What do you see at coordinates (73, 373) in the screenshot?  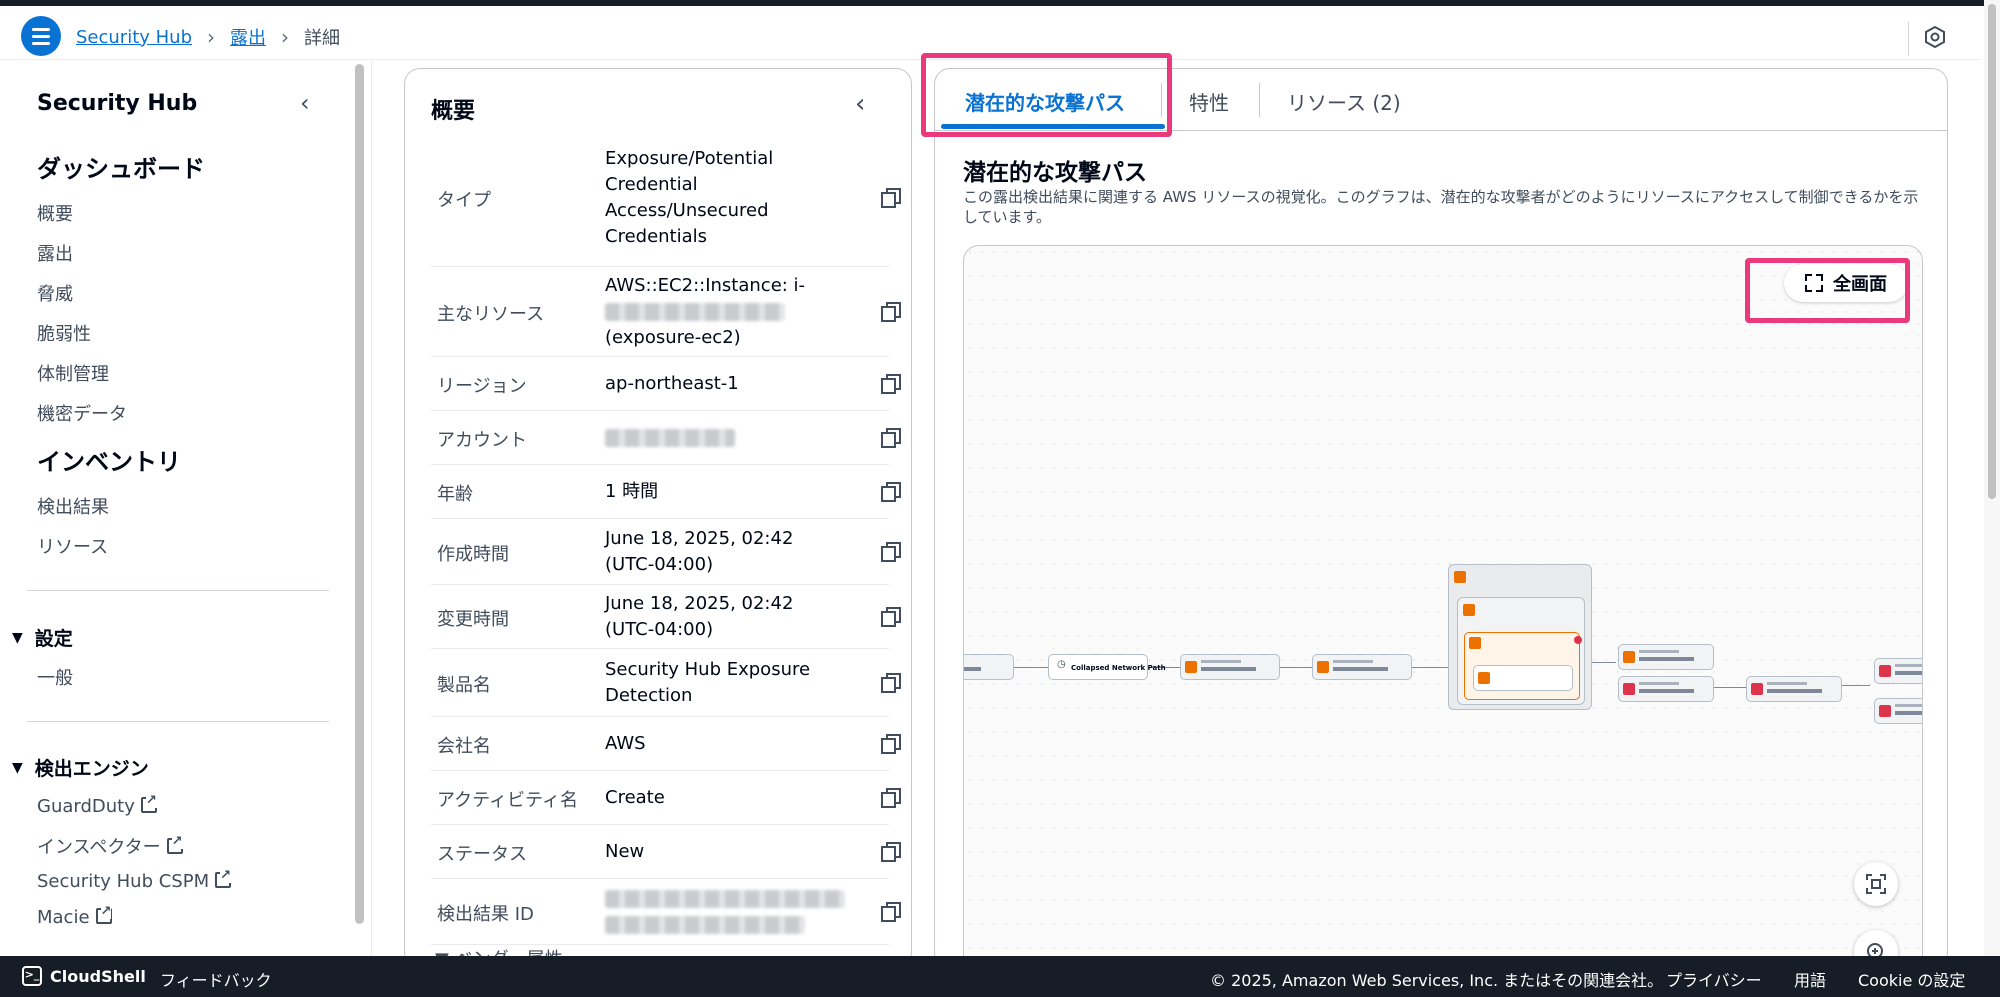 I see `sidebar-item-posture: 体制管理` at bounding box center [73, 373].